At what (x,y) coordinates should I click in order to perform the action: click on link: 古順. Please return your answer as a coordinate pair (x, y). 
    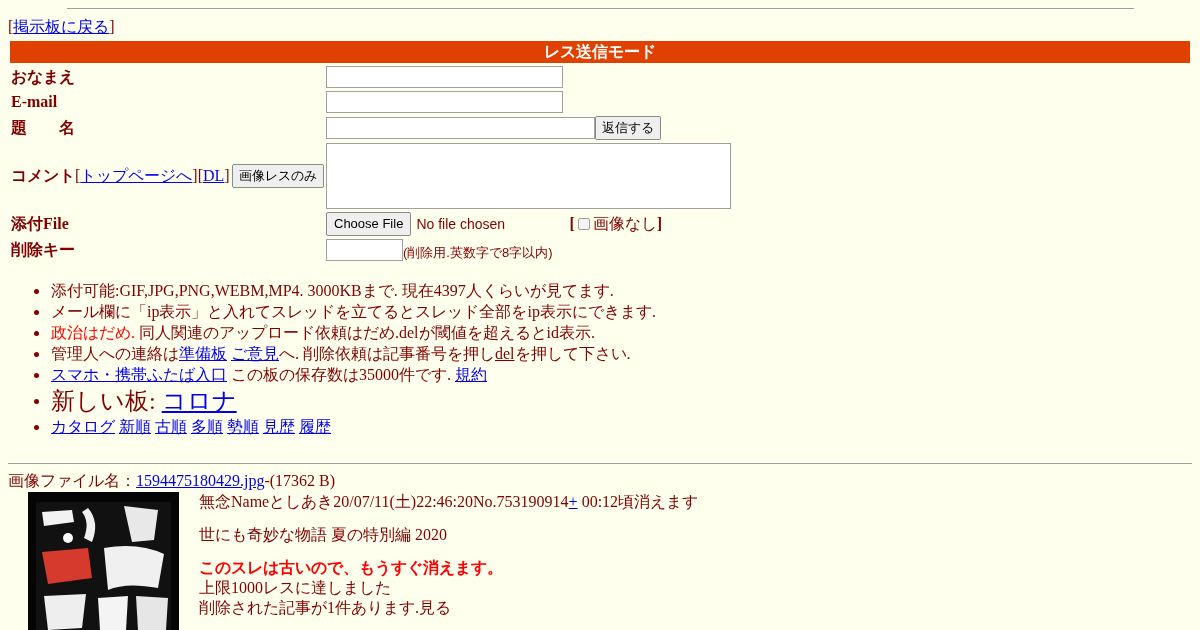
    Looking at the image, I should click on (171, 426).